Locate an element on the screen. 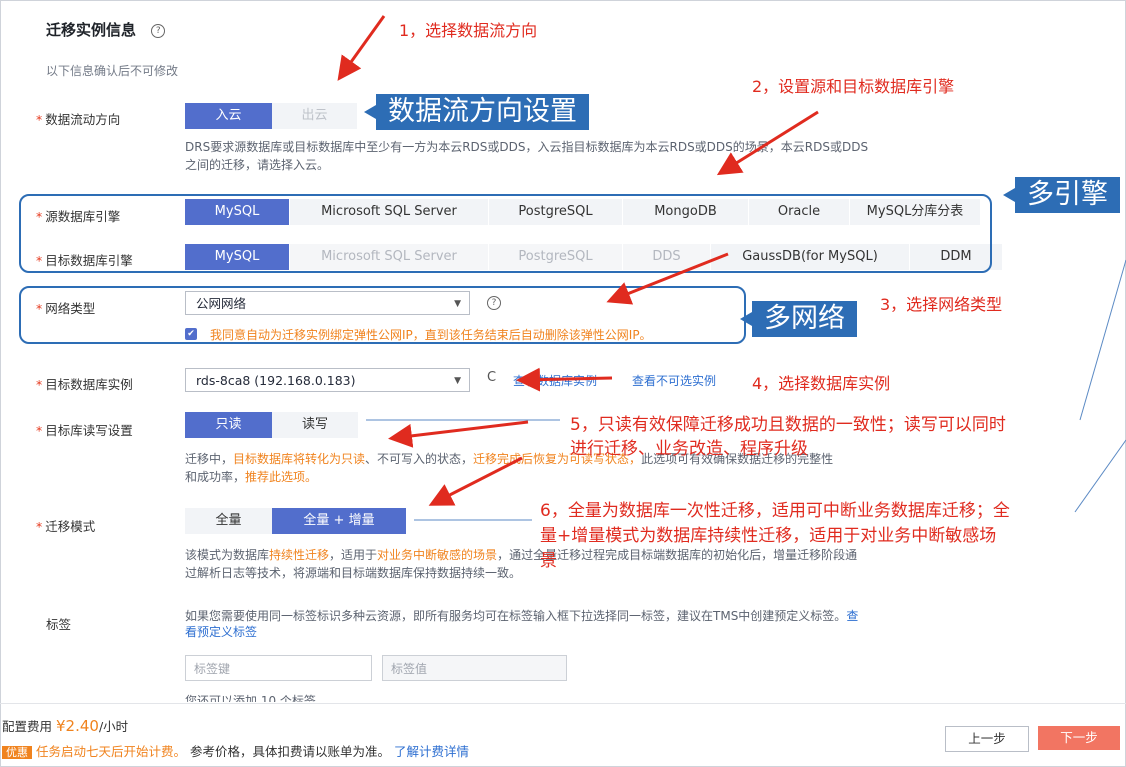 The height and width of the screenshot is (767, 1126). connector-mode-right is located at coordinates (1100, 476).